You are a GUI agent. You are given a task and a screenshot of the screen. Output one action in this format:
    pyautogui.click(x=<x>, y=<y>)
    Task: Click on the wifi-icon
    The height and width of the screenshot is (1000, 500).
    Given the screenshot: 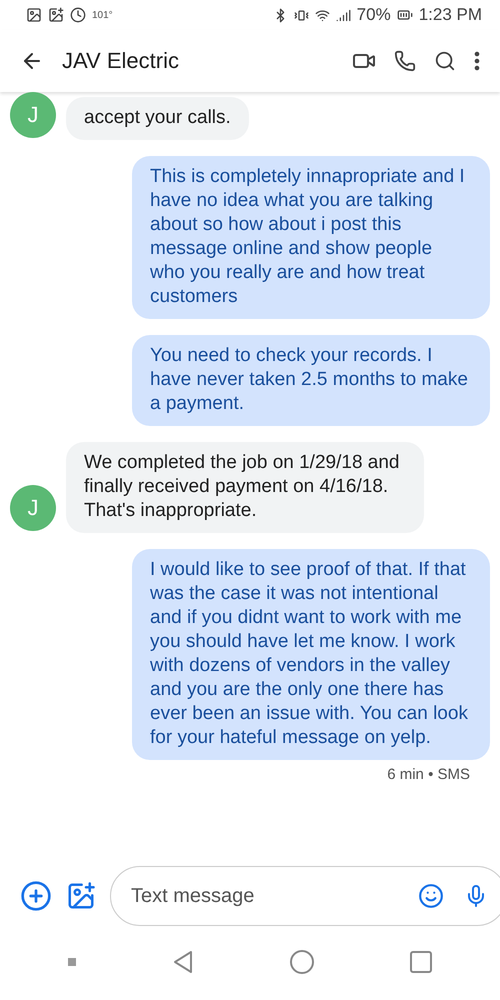 What is the action you would take?
    pyautogui.click(x=322, y=15)
    